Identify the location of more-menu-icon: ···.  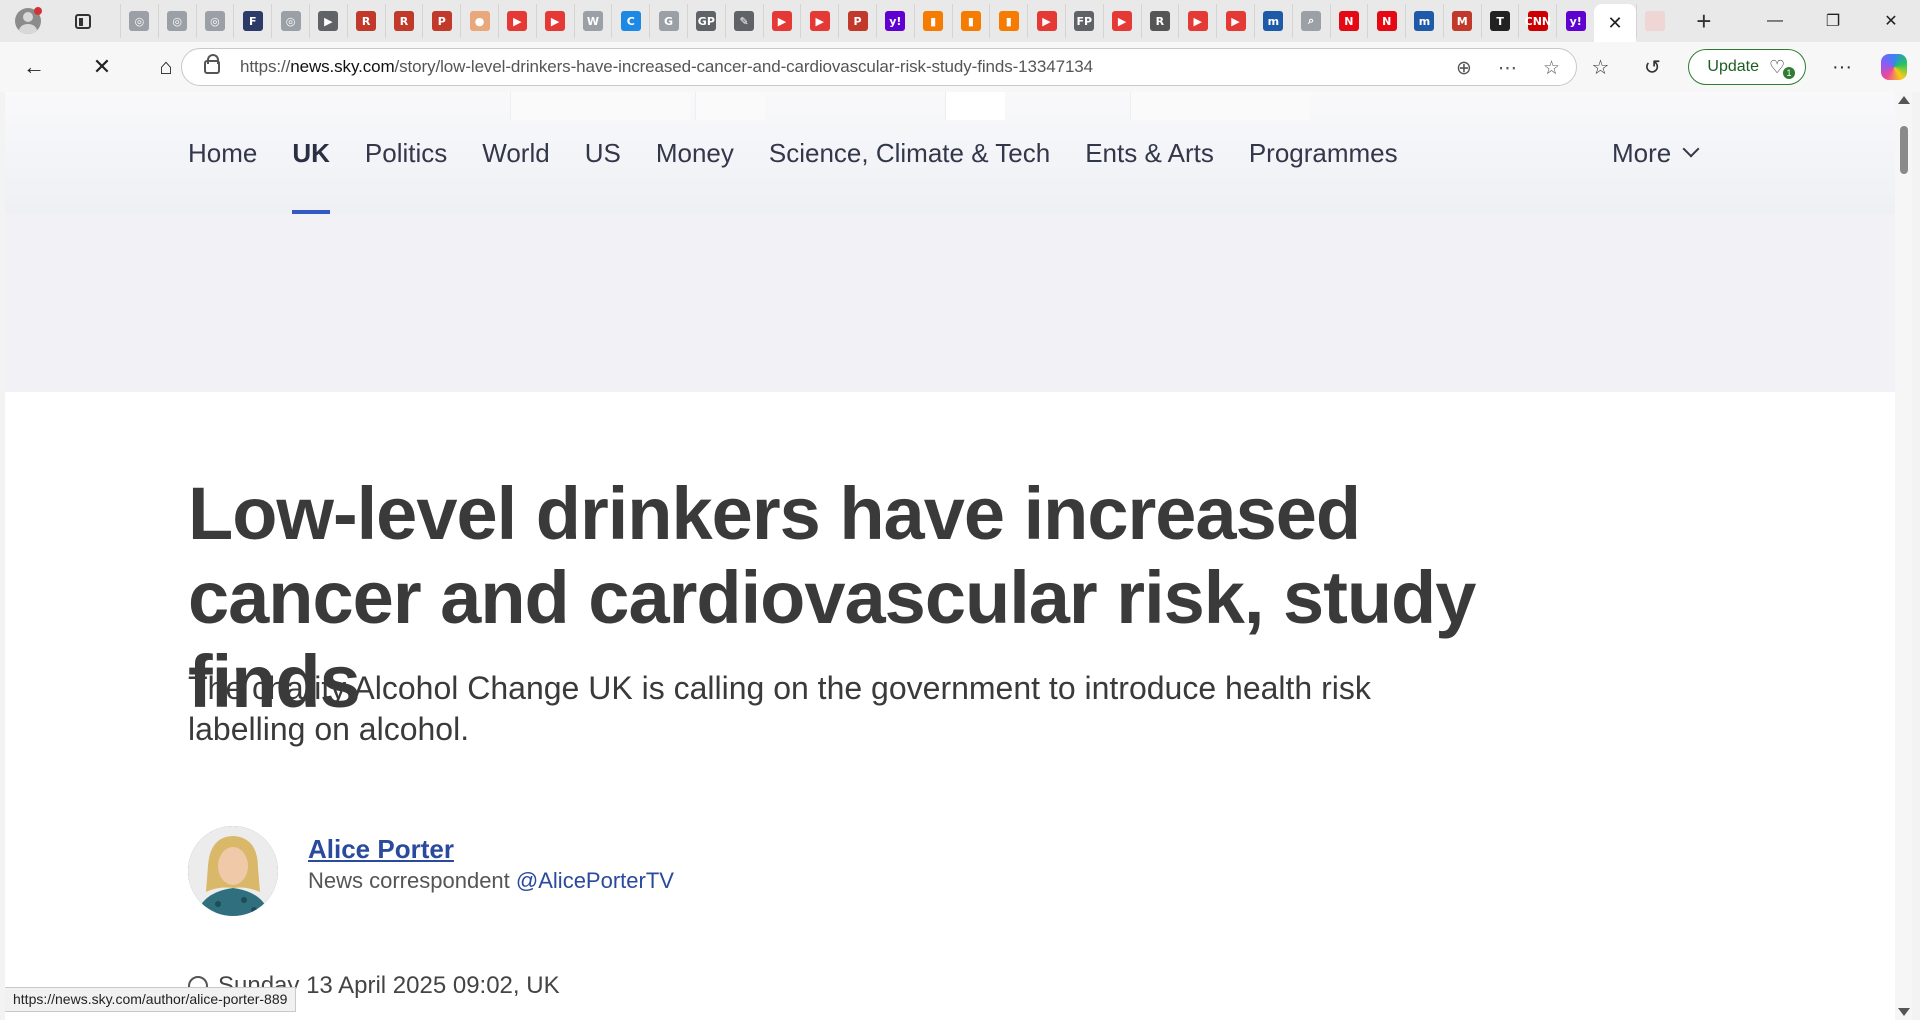
(1842, 67).